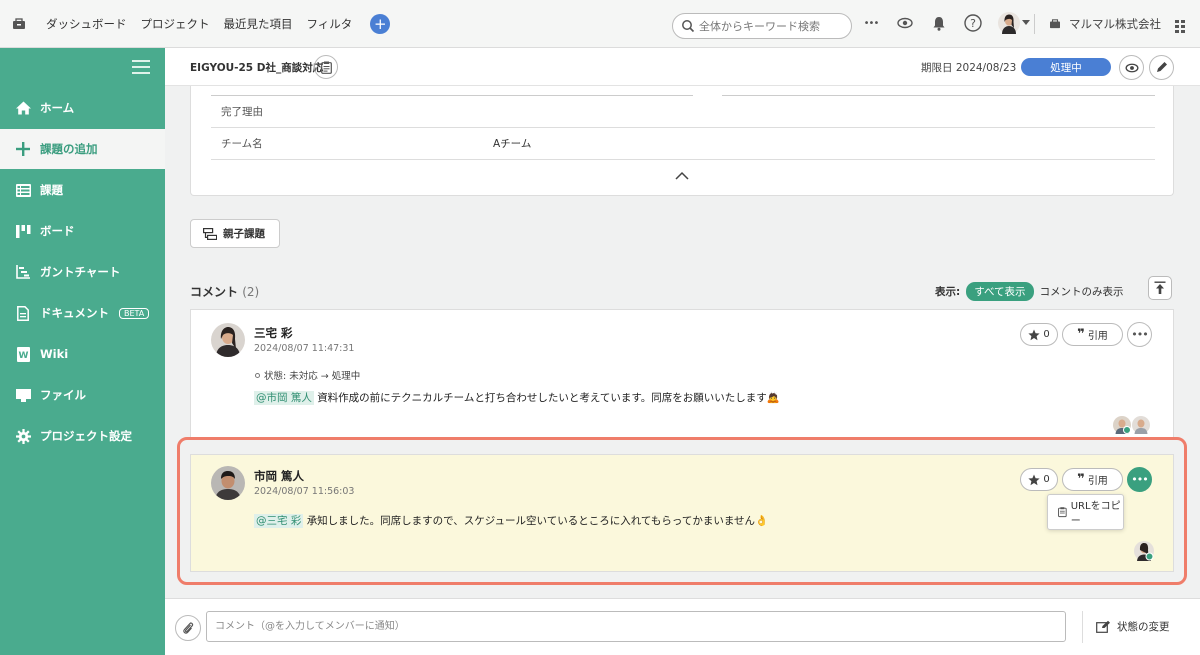  I want to click on comments-only-toggle: コメントのみ表示, so click(1082, 291).